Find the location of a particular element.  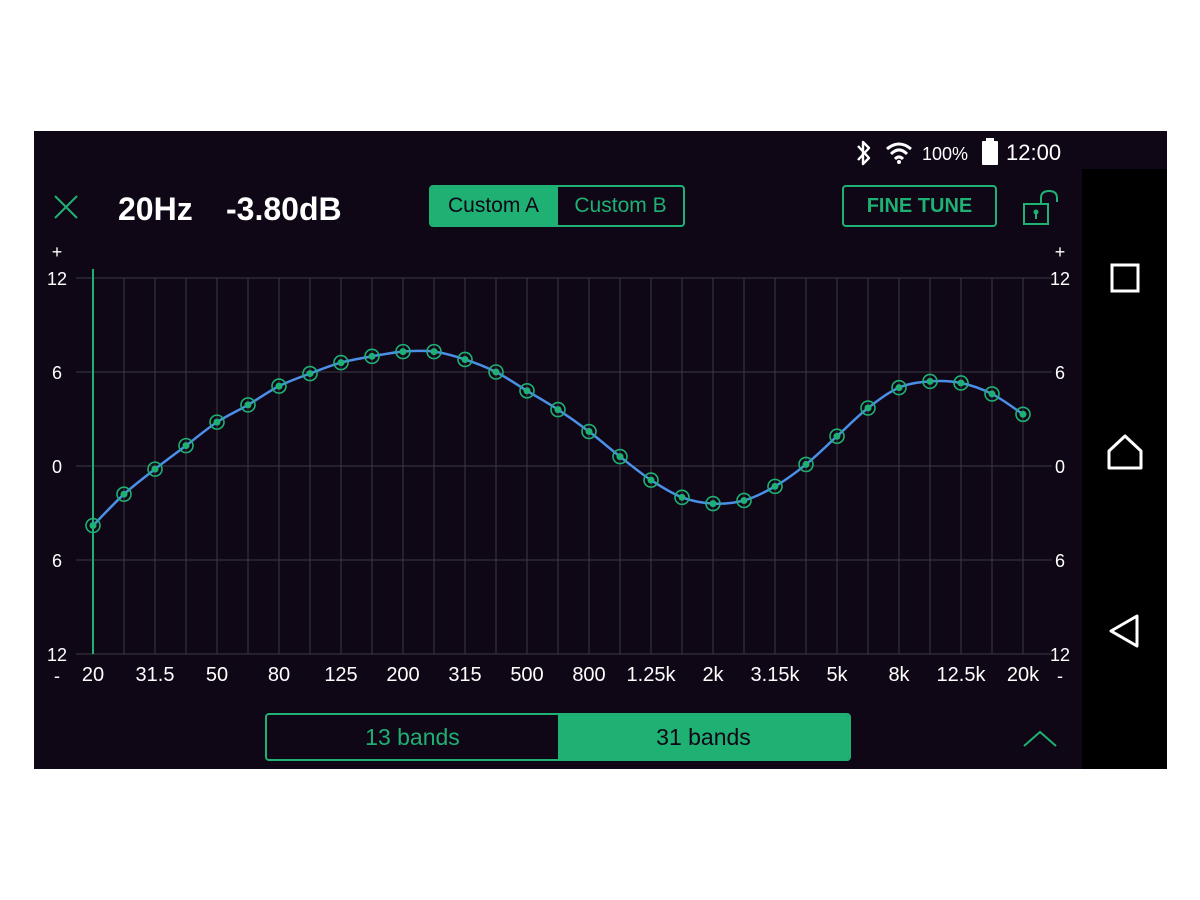

navigation-bar is located at coordinates (1124, 469).